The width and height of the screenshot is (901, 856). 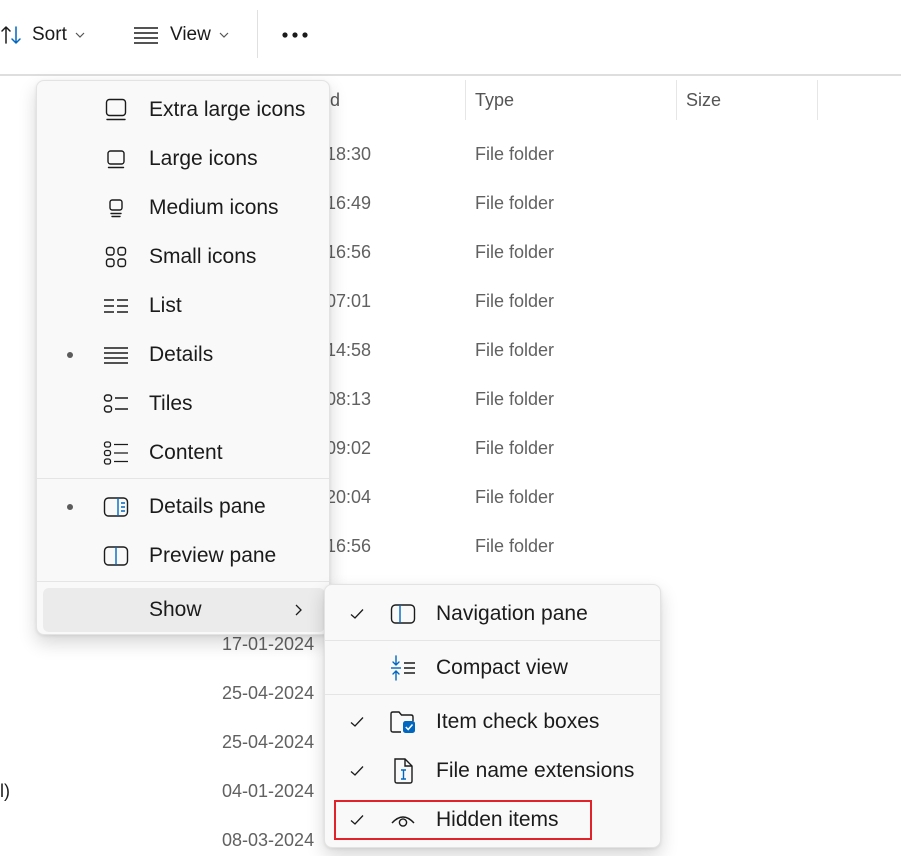 What do you see at coordinates (183, 507) in the screenshot?
I see `menu-item-details-pane: Details pane` at bounding box center [183, 507].